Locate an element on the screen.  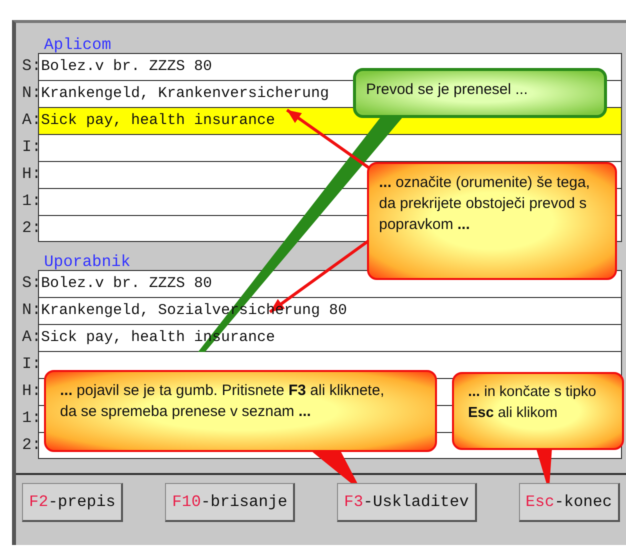
section-title: Uporabnik is located at coordinates (88, 262).